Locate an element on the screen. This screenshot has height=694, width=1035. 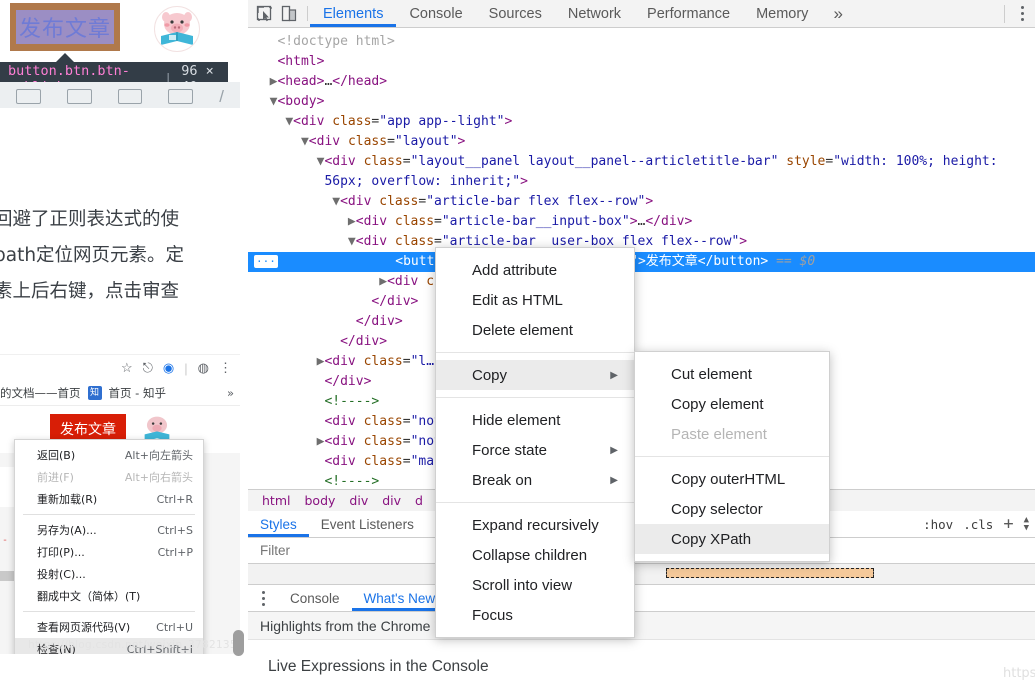
chrome-menu-item: 返回(B) Alt+向左箭头 is located at coordinates (109, 455).